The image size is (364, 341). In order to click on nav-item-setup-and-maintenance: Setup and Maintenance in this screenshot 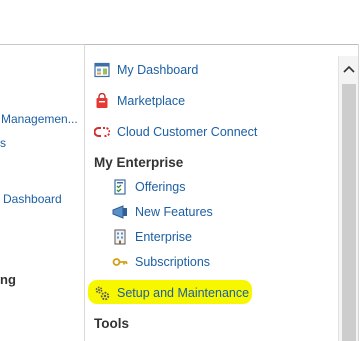, I will do `click(171, 293)`.